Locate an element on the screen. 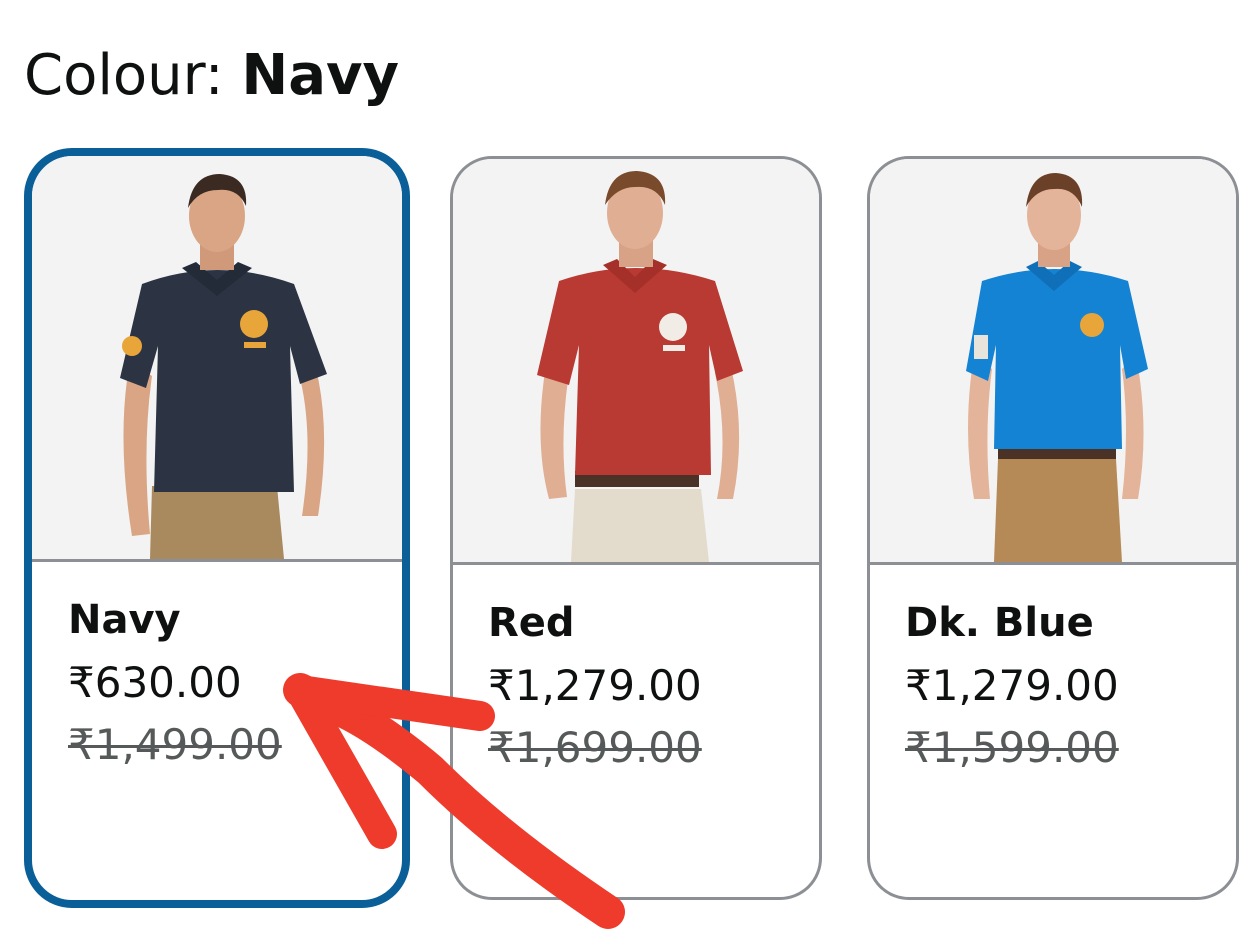 The width and height of the screenshot is (1260, 948). product-image-red is located at coordinates (636, 362).